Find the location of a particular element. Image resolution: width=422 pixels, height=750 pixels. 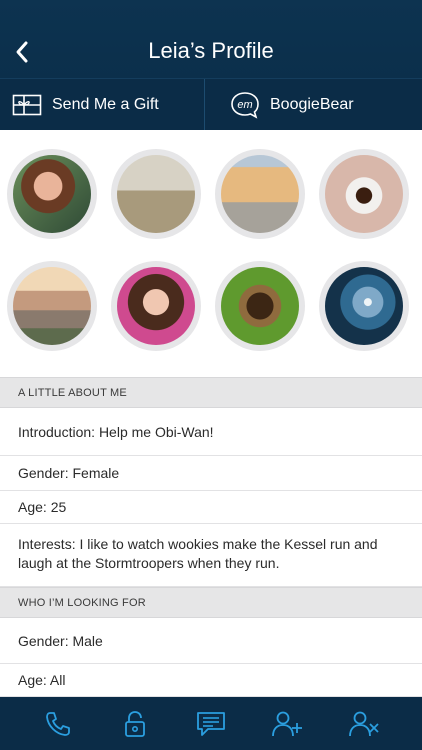

send-gift-button: Send Me a Gift is located at coordinates (102, 104).